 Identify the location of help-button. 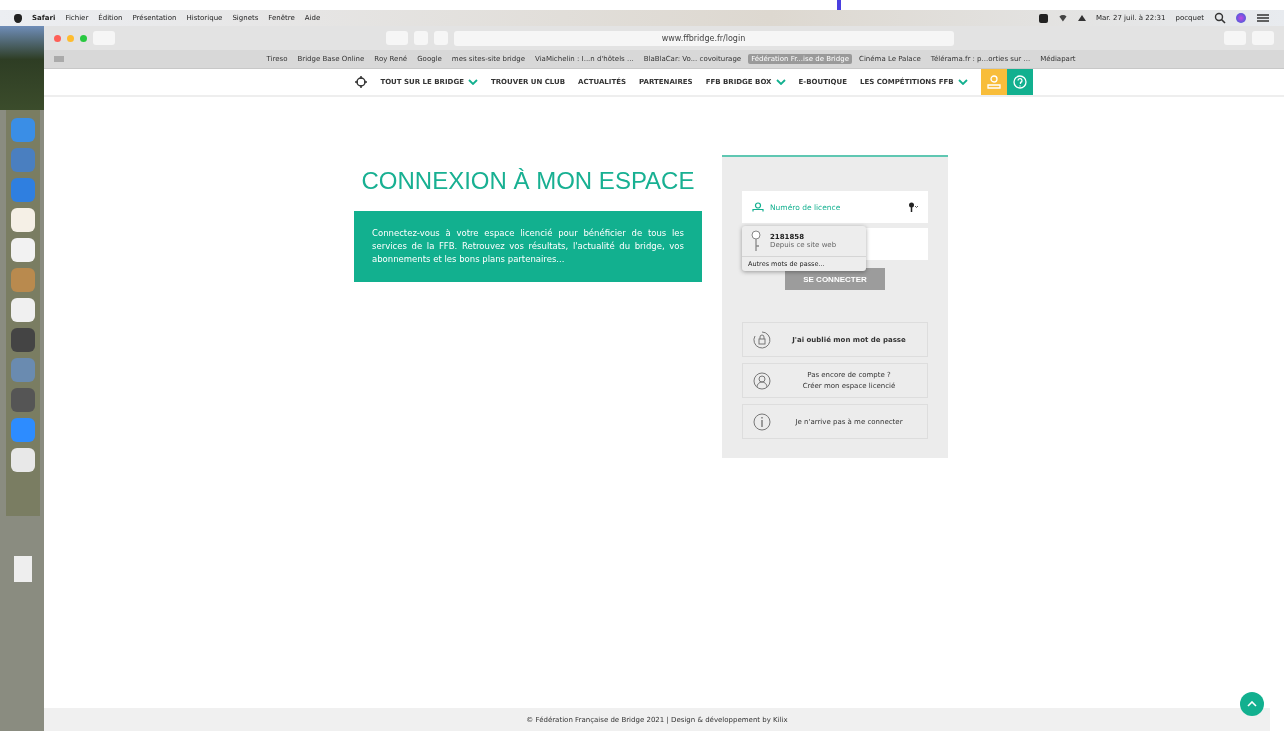
(1019, 82).